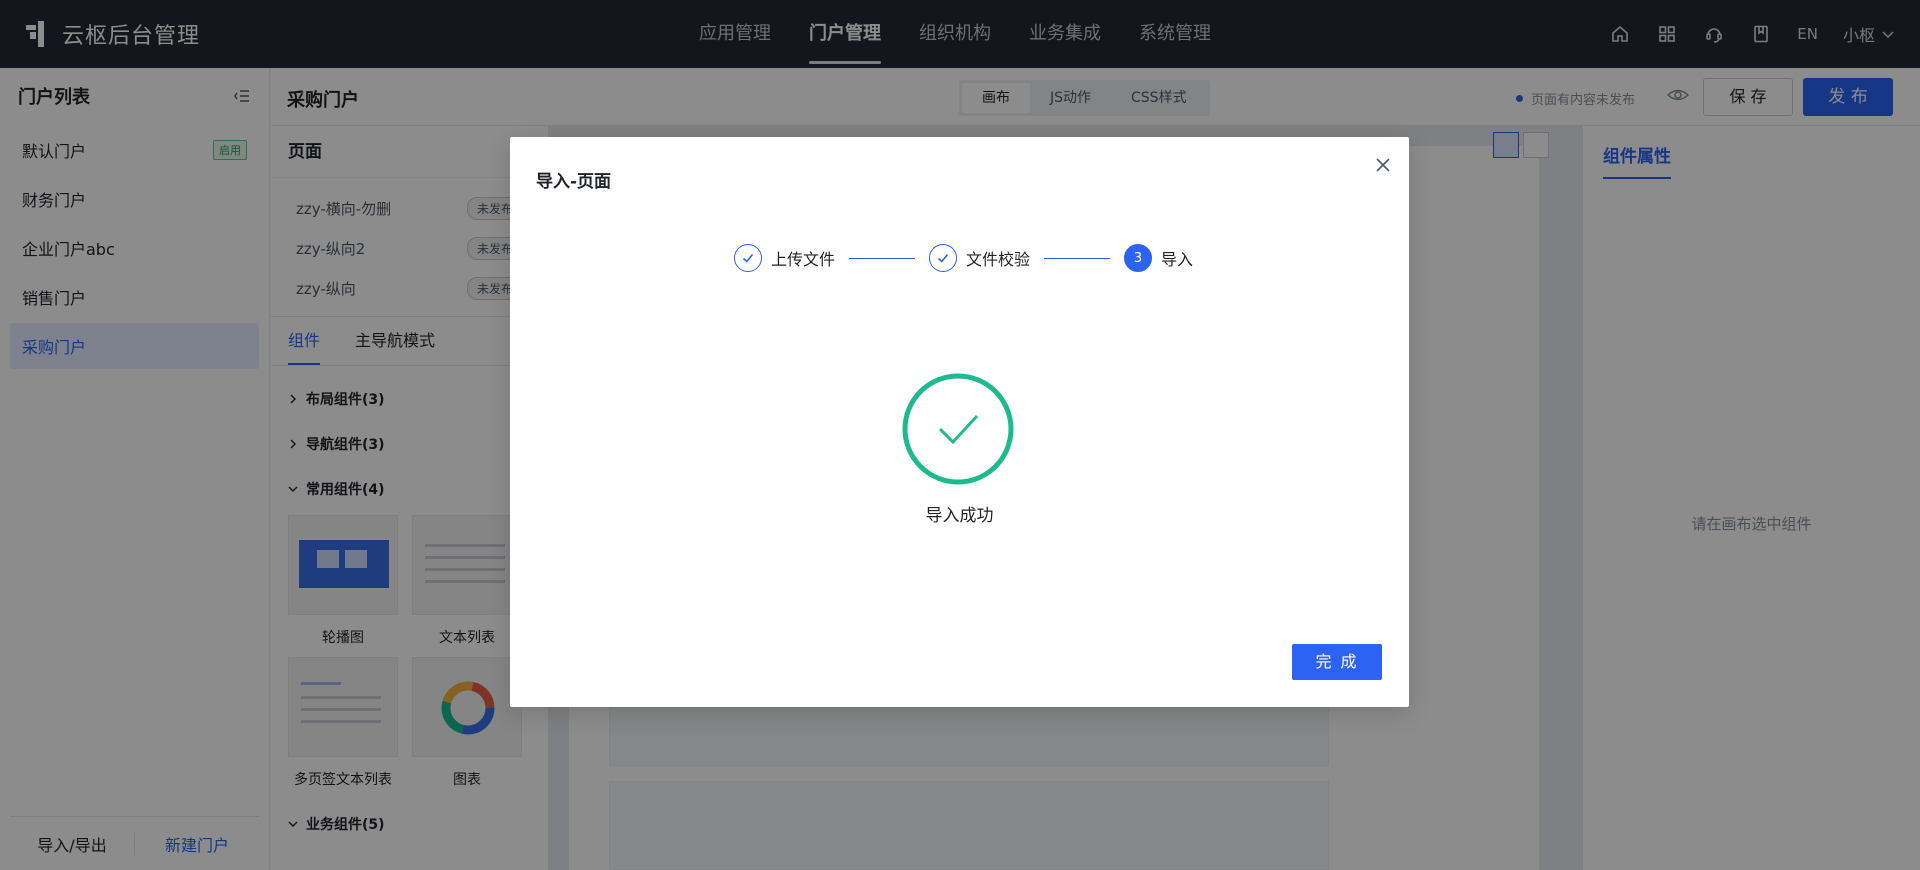 This screenshot has height=870, width=1920. I want to click on step-label: 导入, so click(1177, 259).